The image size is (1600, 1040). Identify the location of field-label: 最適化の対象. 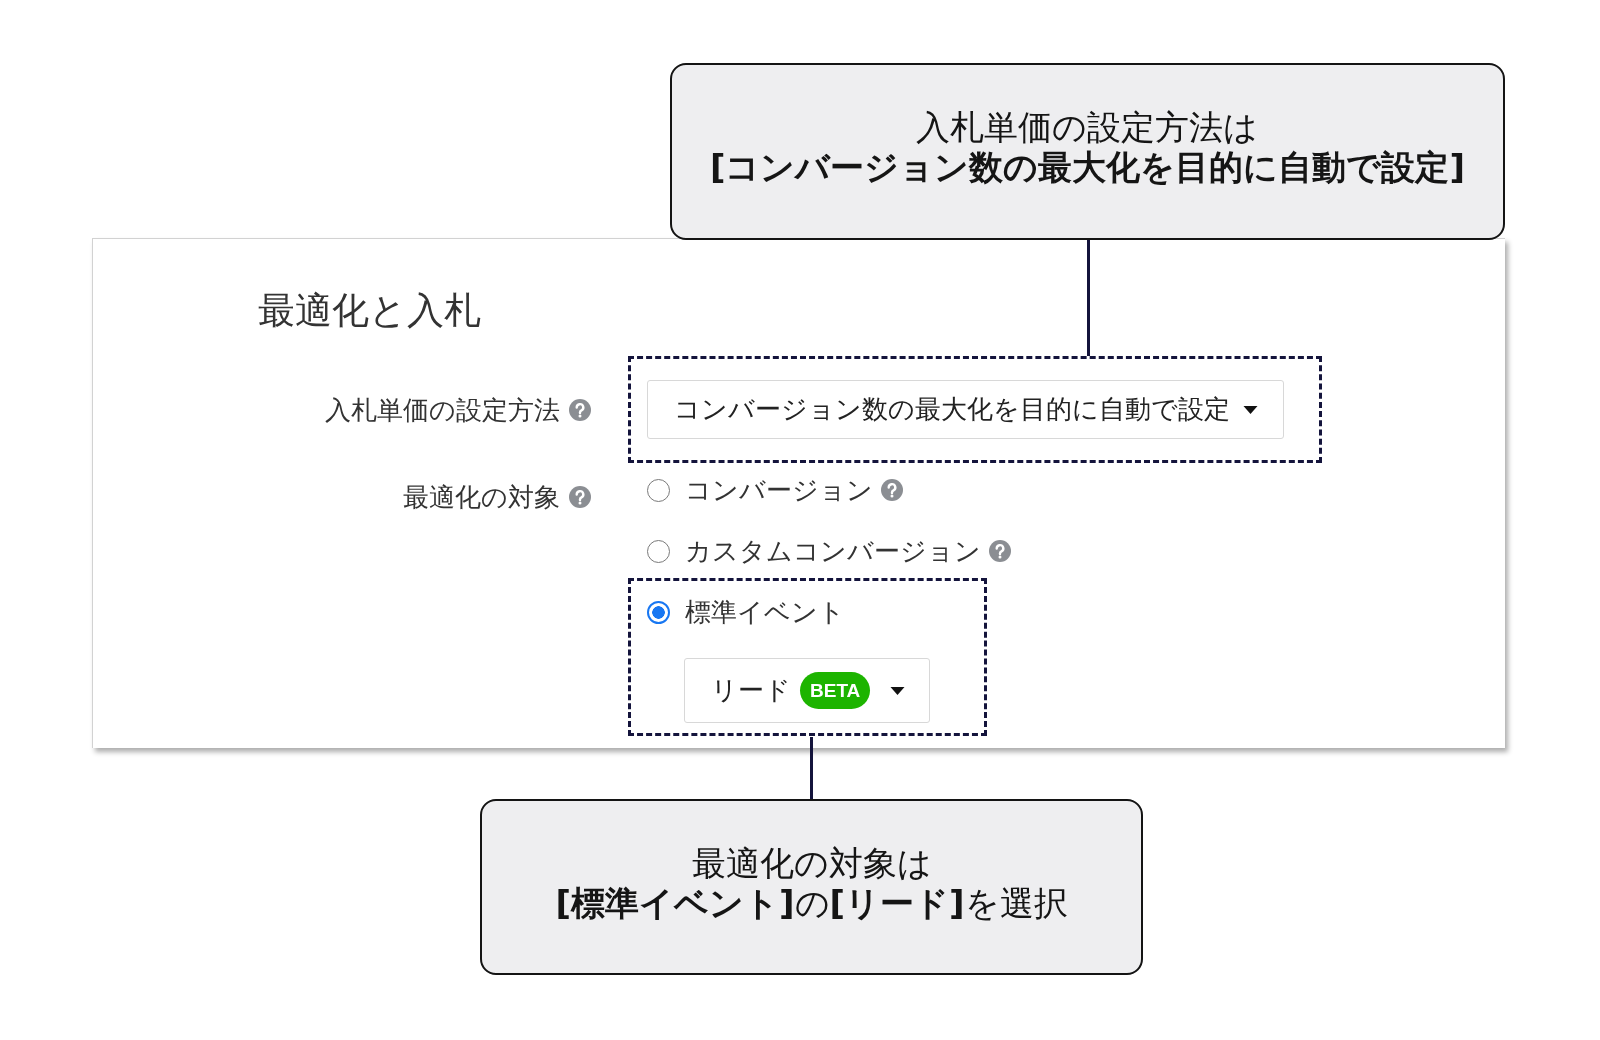
(481, 497).